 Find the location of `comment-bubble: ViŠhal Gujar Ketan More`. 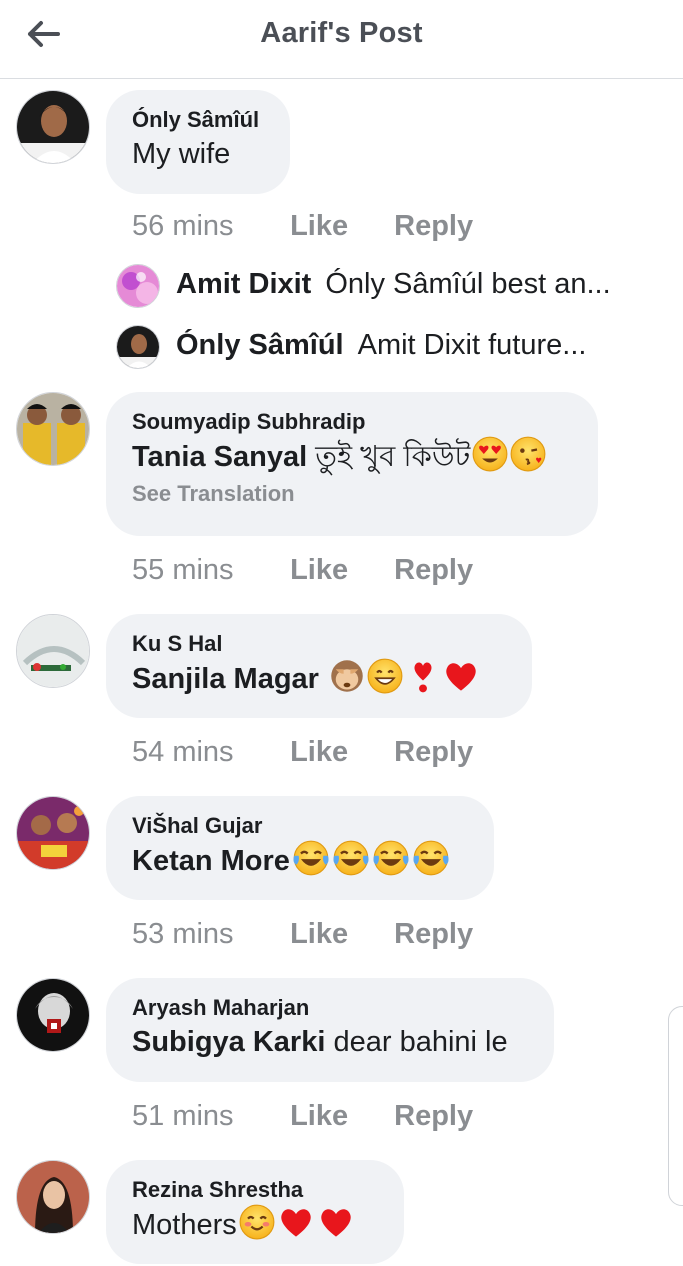

comment-bubble: ViŠhal Gujar Ketan More is located at coordinates (300, 848).